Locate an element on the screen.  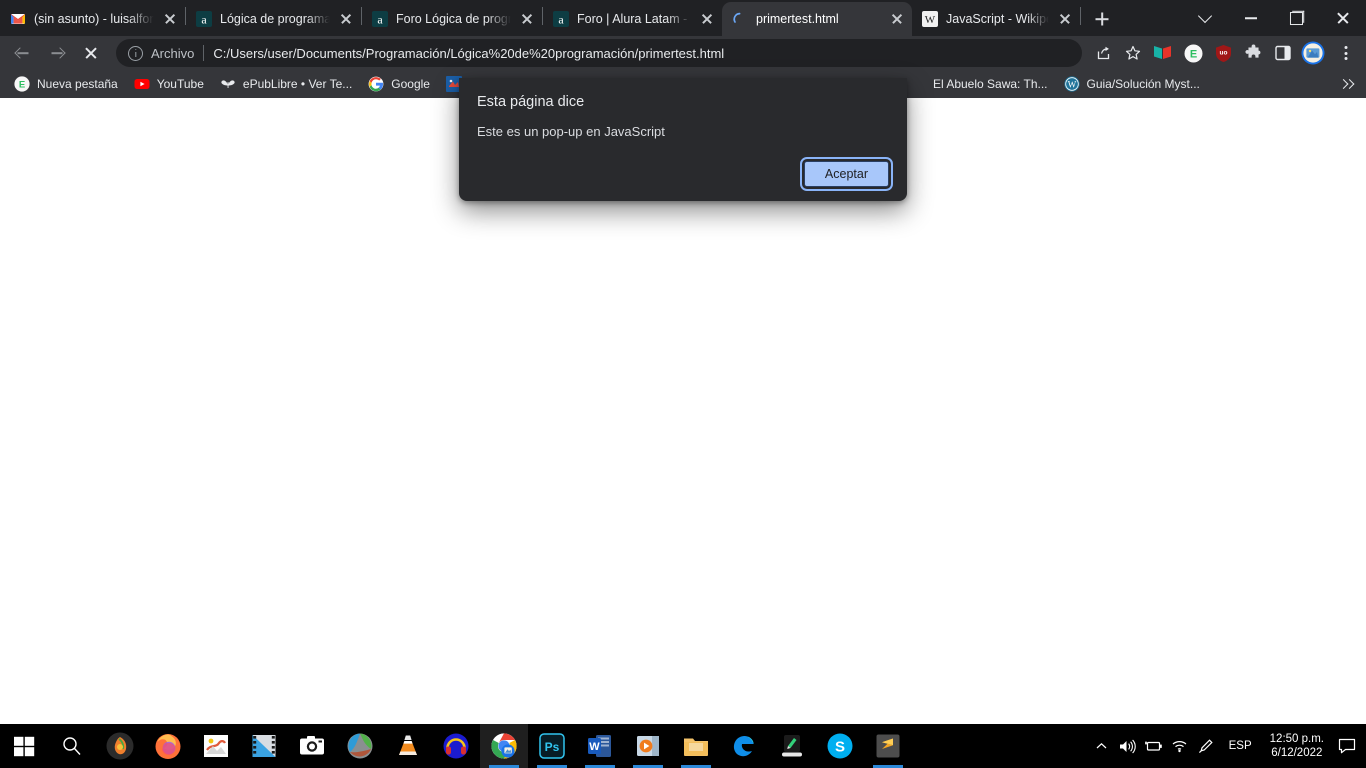
browser-tab: W JavaScript - Wikipedia is located at coordinates (996, 19).